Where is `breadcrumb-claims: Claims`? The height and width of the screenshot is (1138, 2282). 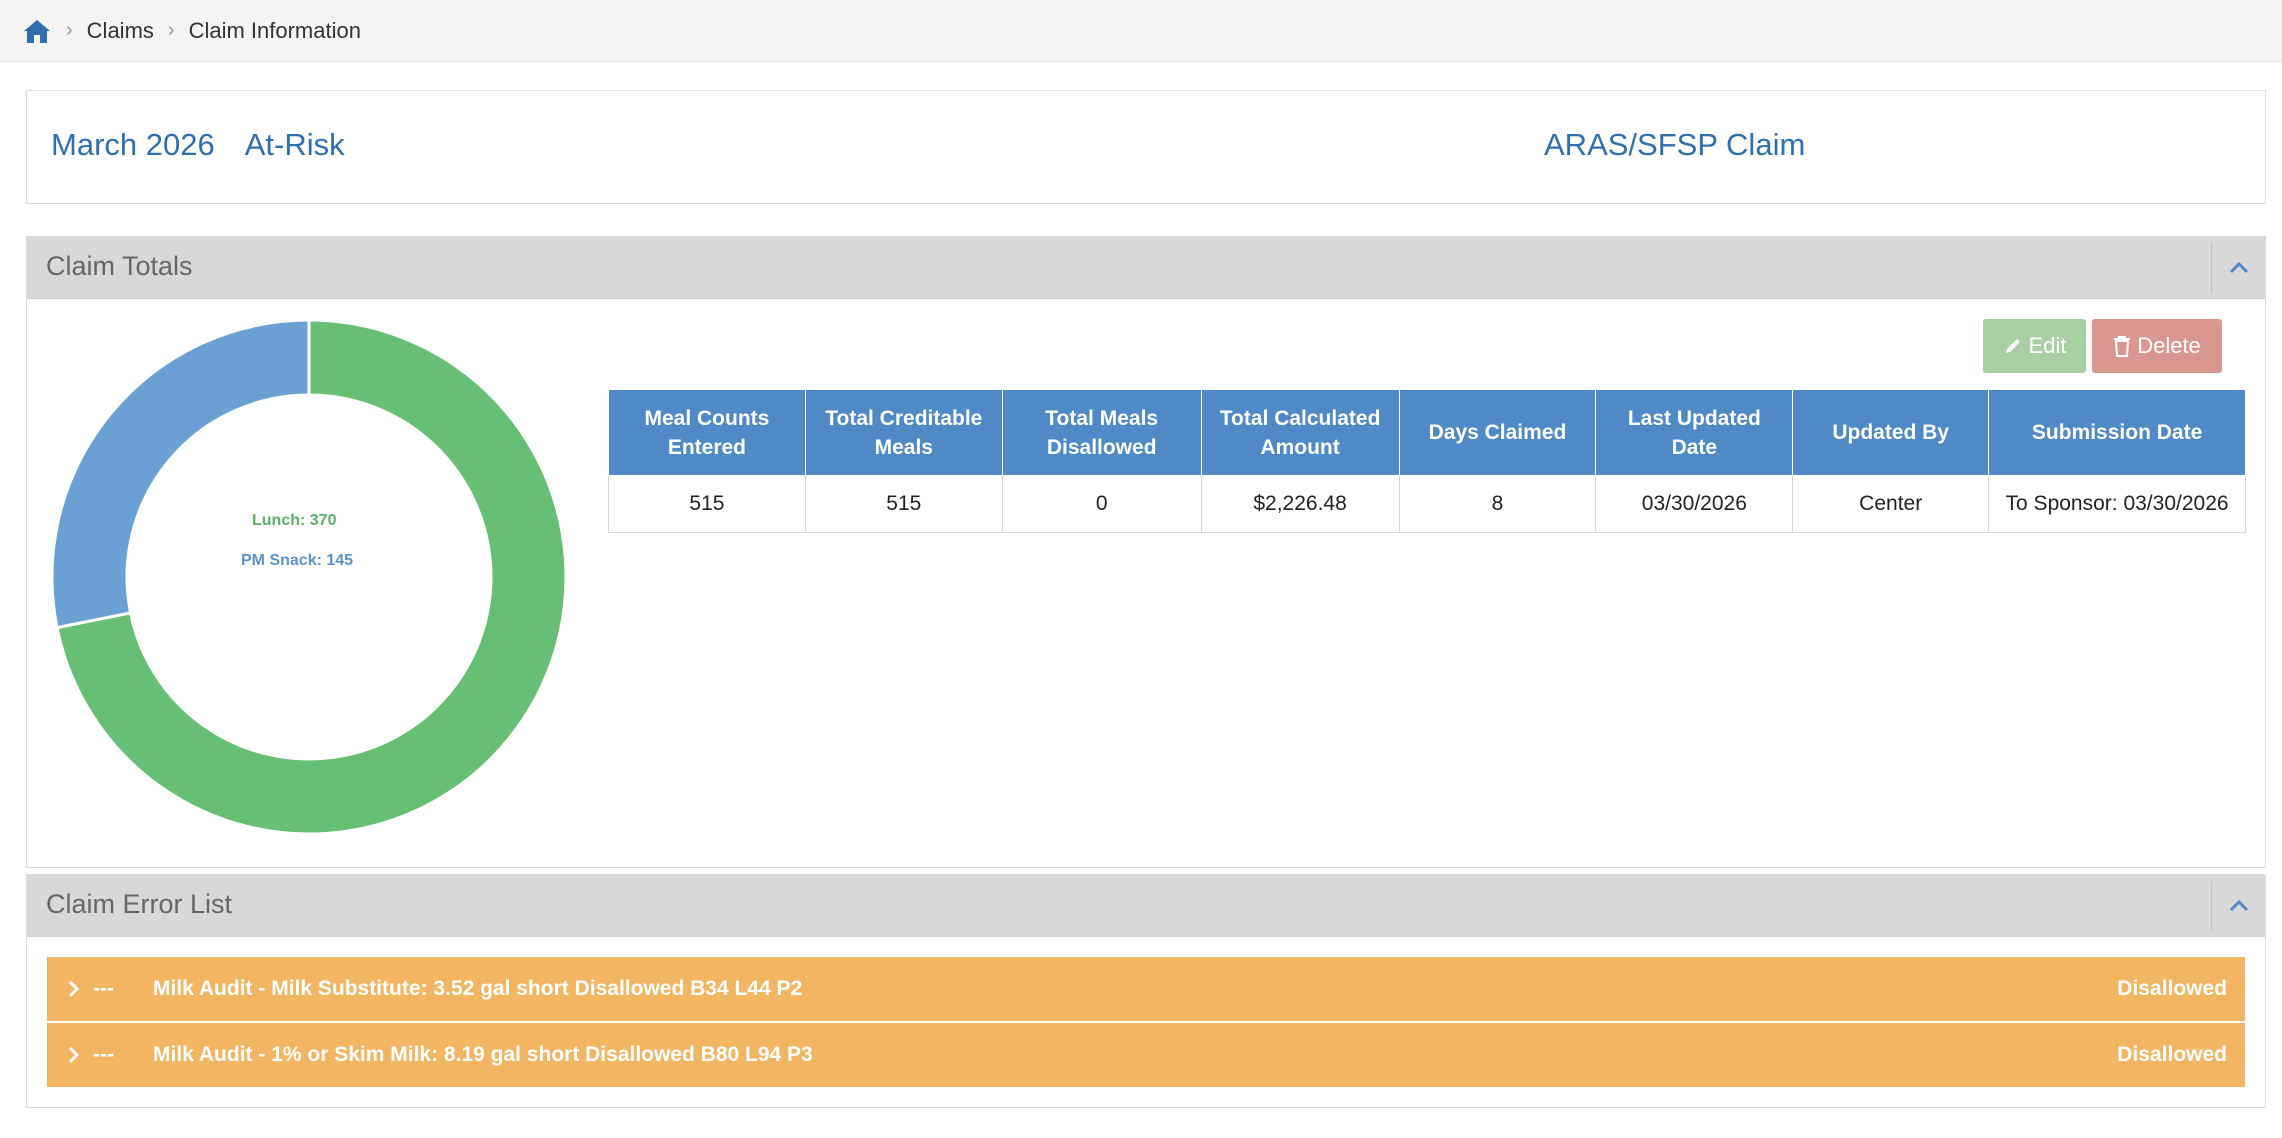 breadcrumb-claims: Claims is located at coordinates (120, 31).